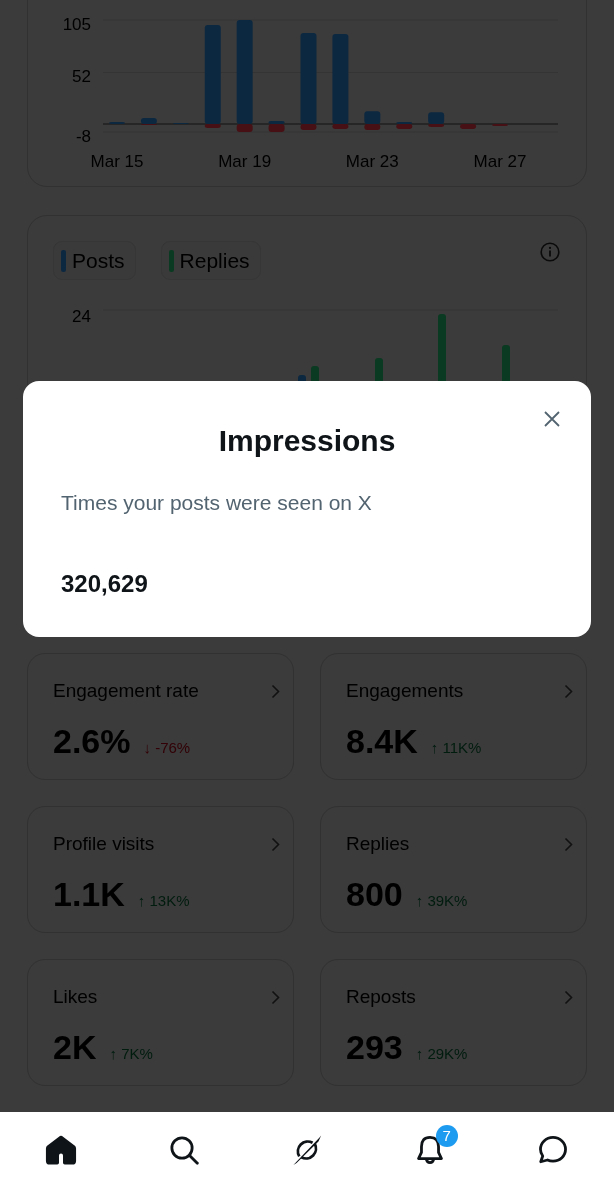  What do you see at coordinates (76, 24) in the screenshot?
I see `y-axis-label: 105` at bounding box center [76, 24].